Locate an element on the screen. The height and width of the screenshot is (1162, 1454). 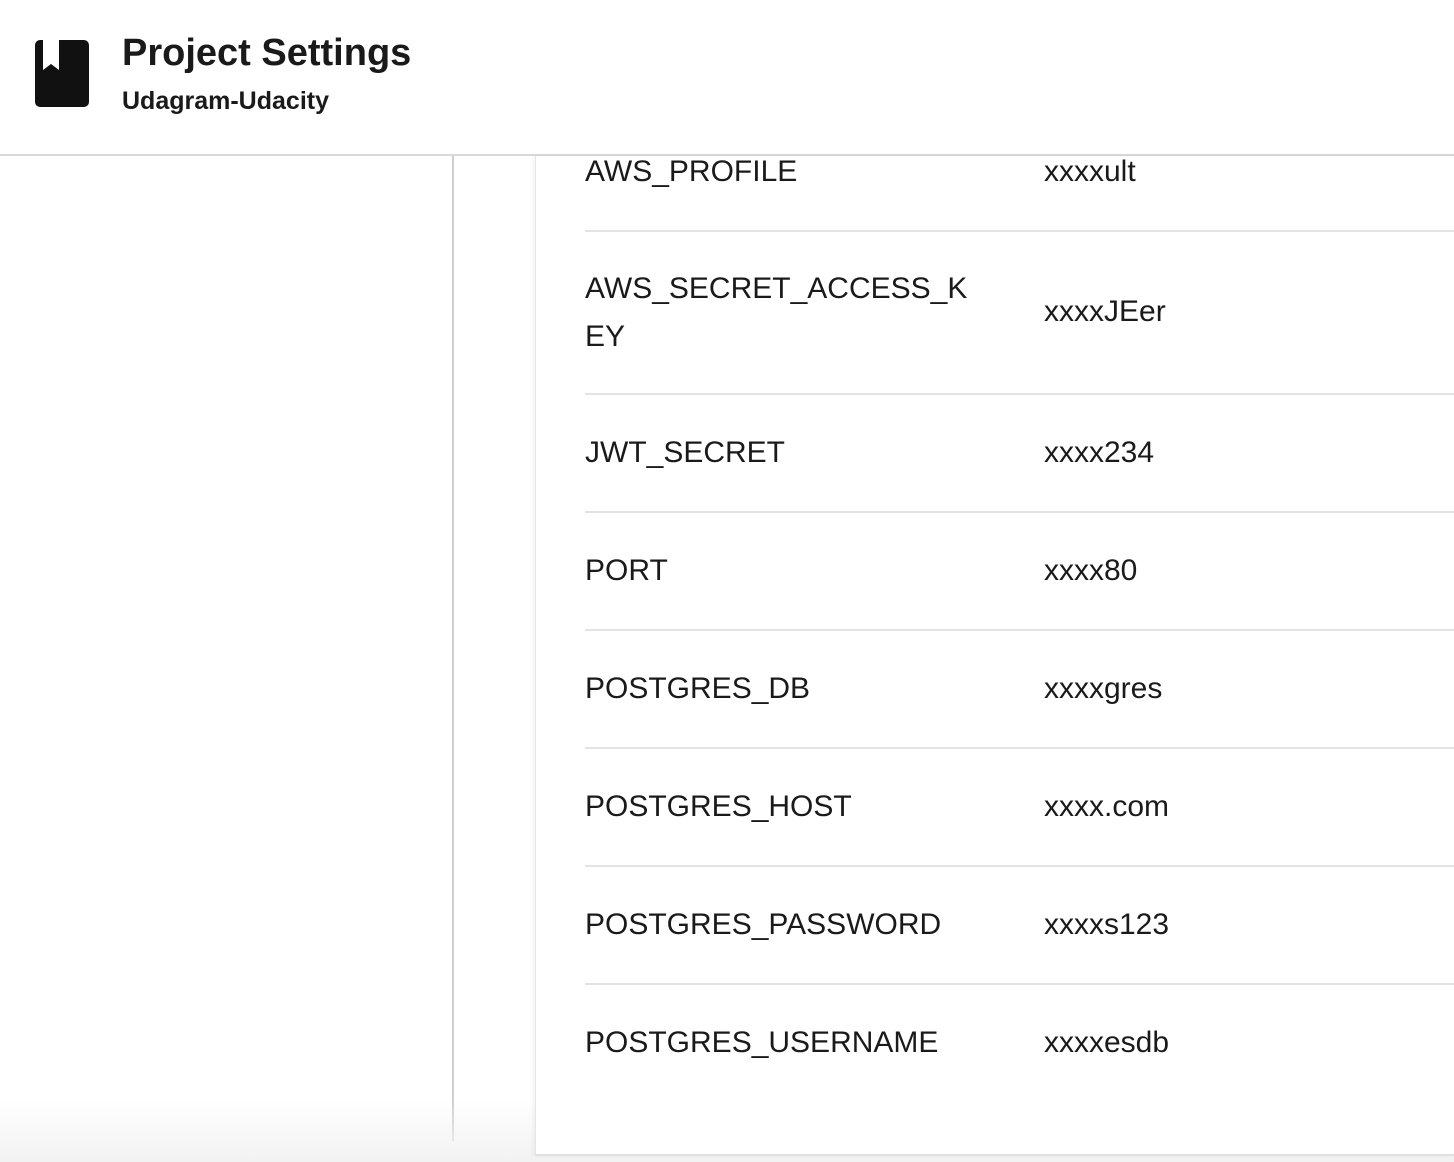
env-var-value: xxxx.com is located at coordinates (1107, 806).